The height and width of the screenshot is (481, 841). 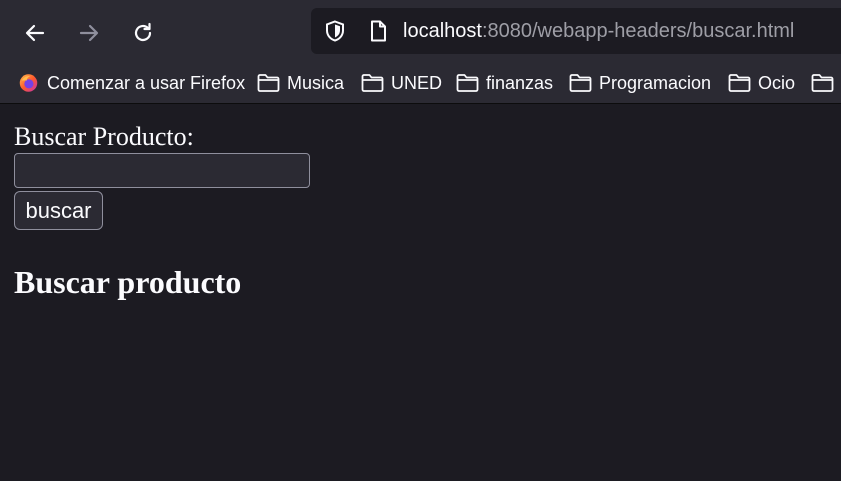 I want to click on forward-button, so click(x=89, y=33).